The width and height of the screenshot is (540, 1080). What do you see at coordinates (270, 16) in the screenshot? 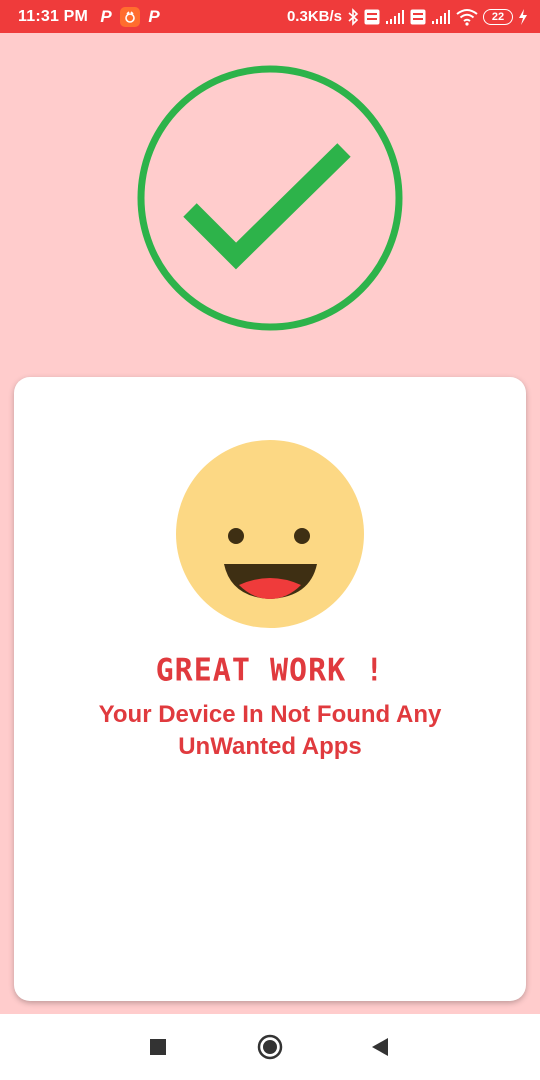
I see `status-bar: 11:31 PM P P 0.3KB/s 22` at bounding box center [270, 16].